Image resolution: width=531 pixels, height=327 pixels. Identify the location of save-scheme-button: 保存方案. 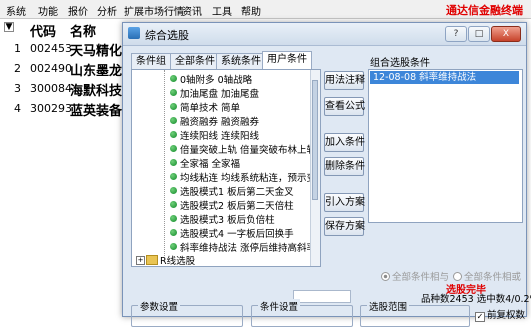
(344, 226).